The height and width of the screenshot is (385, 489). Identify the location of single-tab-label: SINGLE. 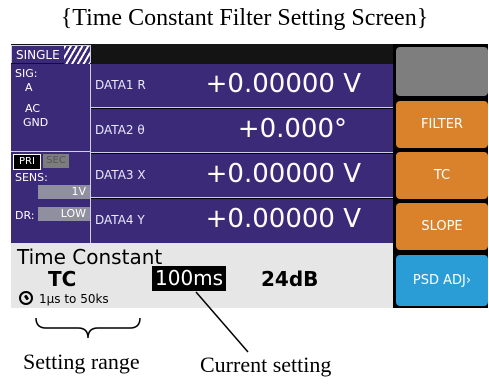
(38, 55).